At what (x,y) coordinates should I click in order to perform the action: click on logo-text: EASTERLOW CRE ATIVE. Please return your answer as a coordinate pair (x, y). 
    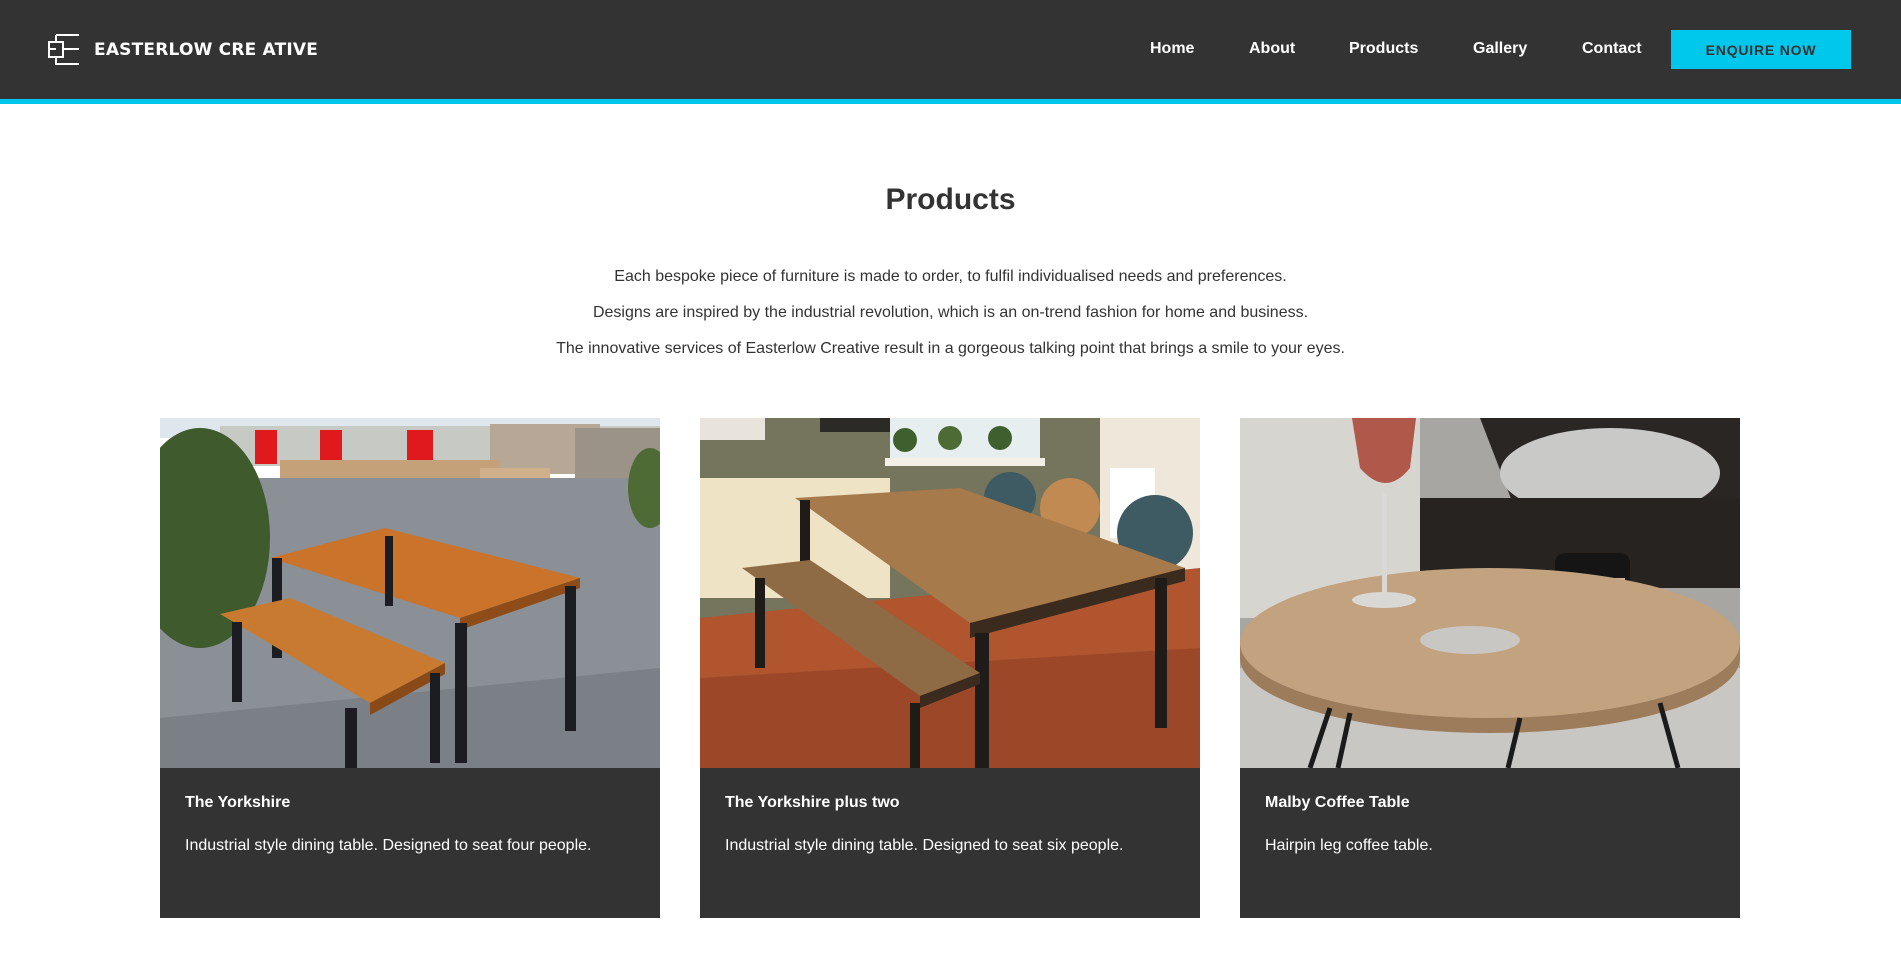
    Looking at the image, I should click on (206, 49).